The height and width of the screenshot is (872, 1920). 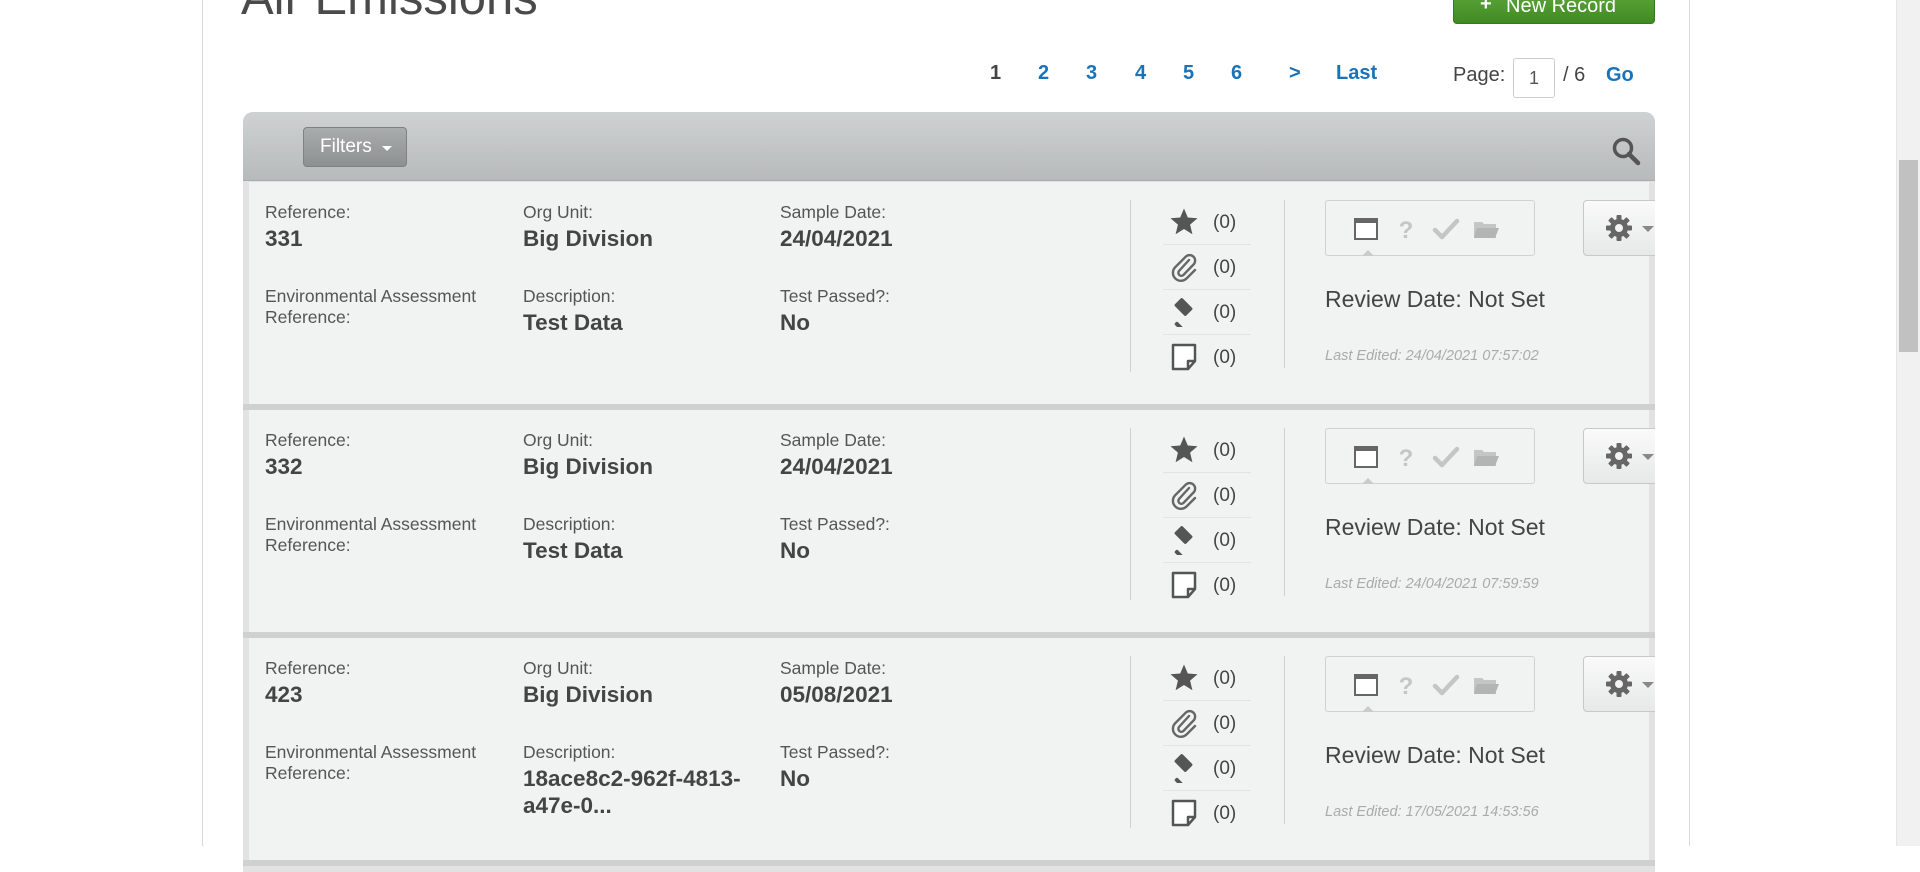 What do you see at coordinates (1908, 256) in the screenshot?
I see `scrollbar-thumb` at bounding box center [1908, 256].